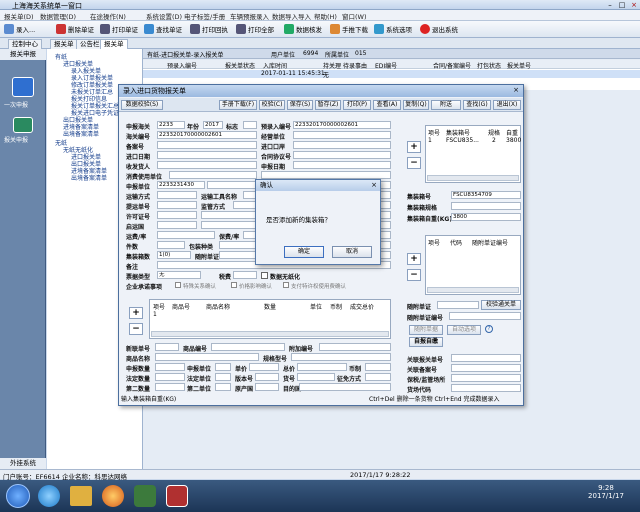 Image resolution: width=640 pixels, height=512 pixels. What do you see at coordinates (64, 44) in the screenshot?
I see `tab-declaration: 报关单` at bounding box center [64, 44].